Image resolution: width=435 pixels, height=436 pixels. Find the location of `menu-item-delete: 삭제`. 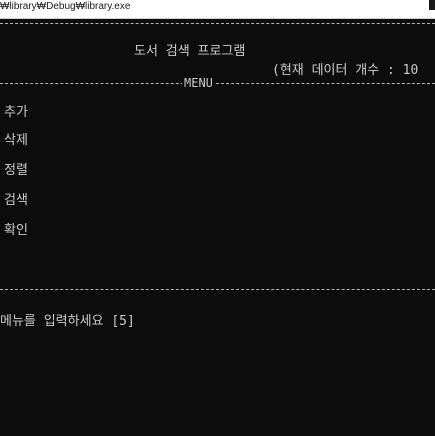

menu-item-delete: 삭제 is located at coordinates (16, 140).